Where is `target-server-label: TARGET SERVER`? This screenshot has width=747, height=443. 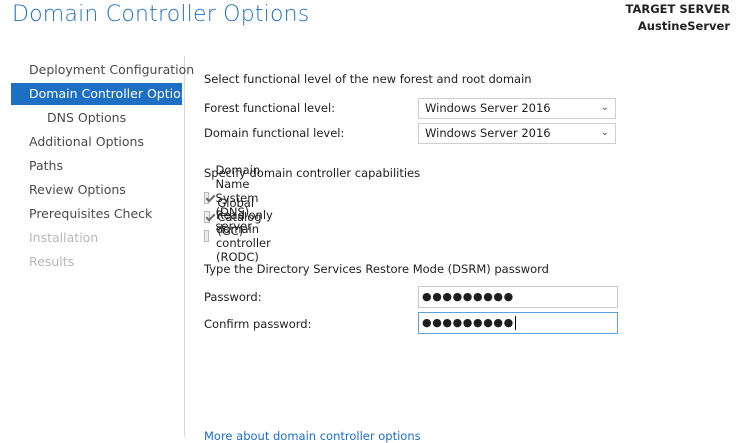 target-server-label: TARGET SERVER is located at coordinates (677, 9).